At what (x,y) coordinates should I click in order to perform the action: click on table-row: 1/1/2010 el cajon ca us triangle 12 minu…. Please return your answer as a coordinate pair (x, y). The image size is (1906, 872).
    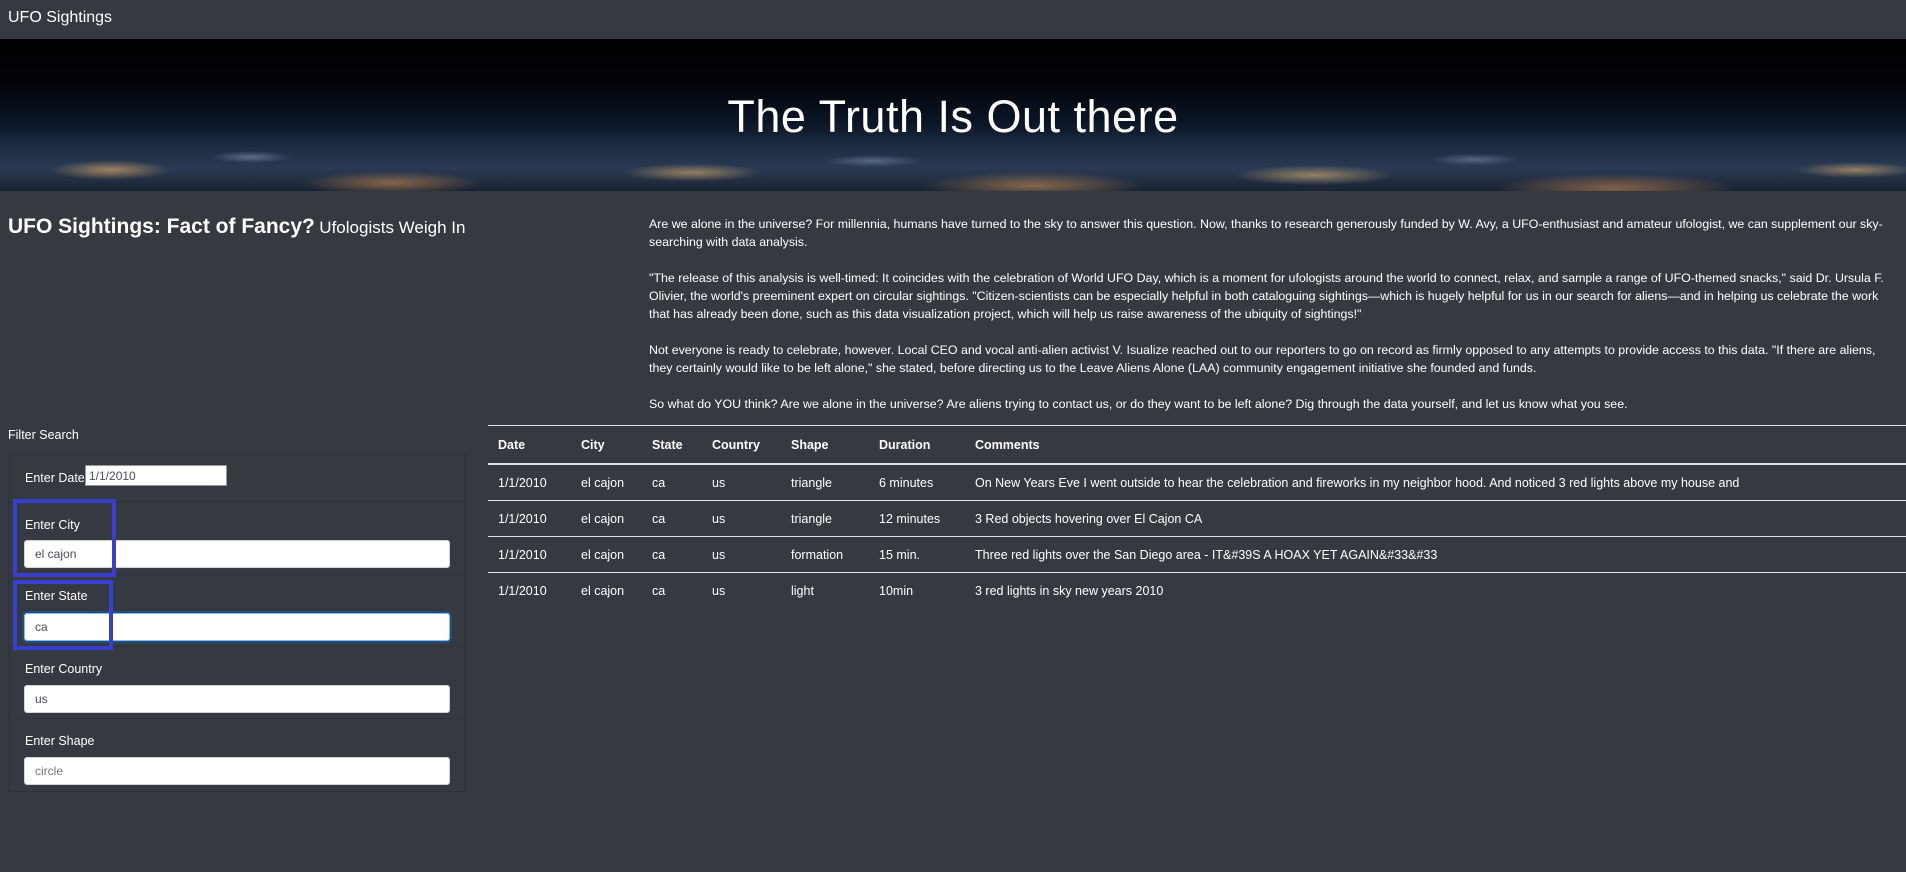
    Looking at the image, I should click on (1197, 518).